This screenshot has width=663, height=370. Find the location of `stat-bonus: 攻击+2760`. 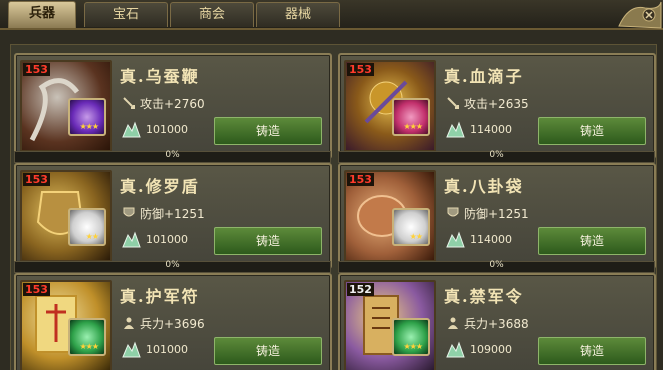

stat-bonus: 攻击+2760 is located at coordinates (172, 104).